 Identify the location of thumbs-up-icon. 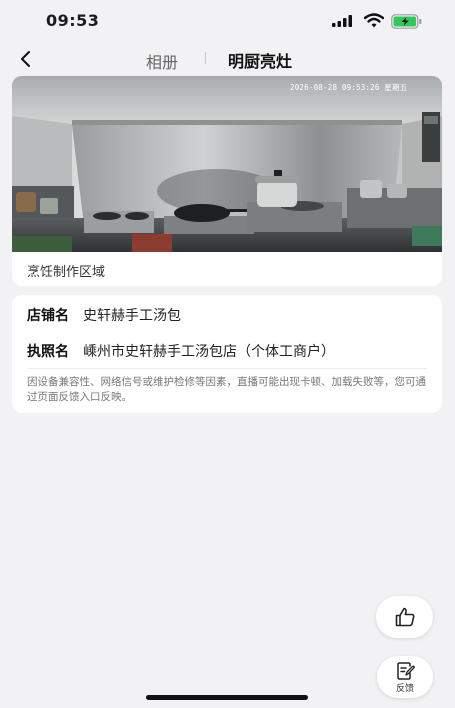
(405, 617).